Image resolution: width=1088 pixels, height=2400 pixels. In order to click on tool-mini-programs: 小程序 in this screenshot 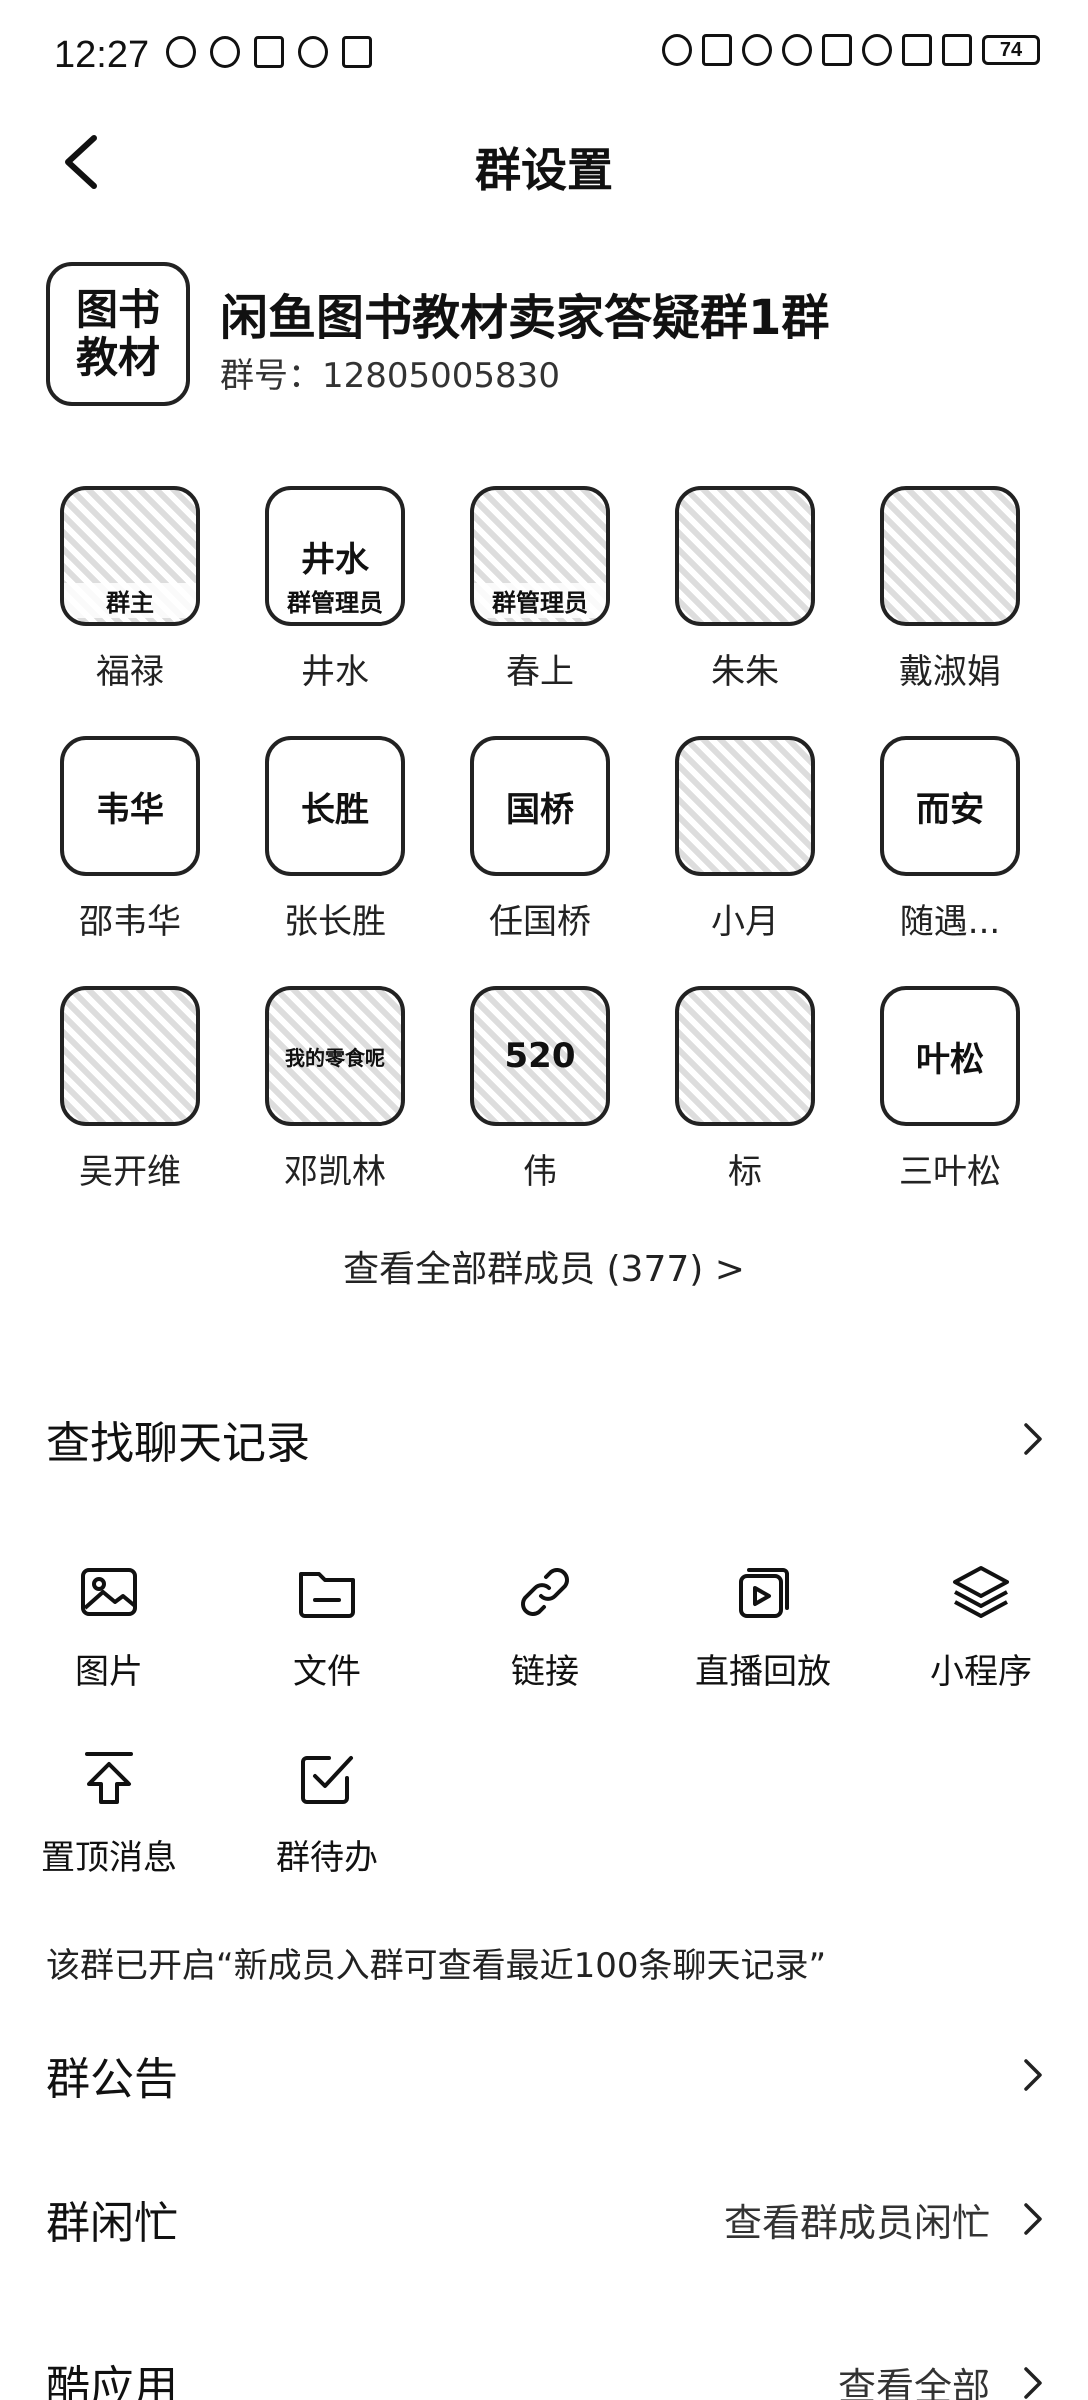, I will do `click(980, 1626)`.